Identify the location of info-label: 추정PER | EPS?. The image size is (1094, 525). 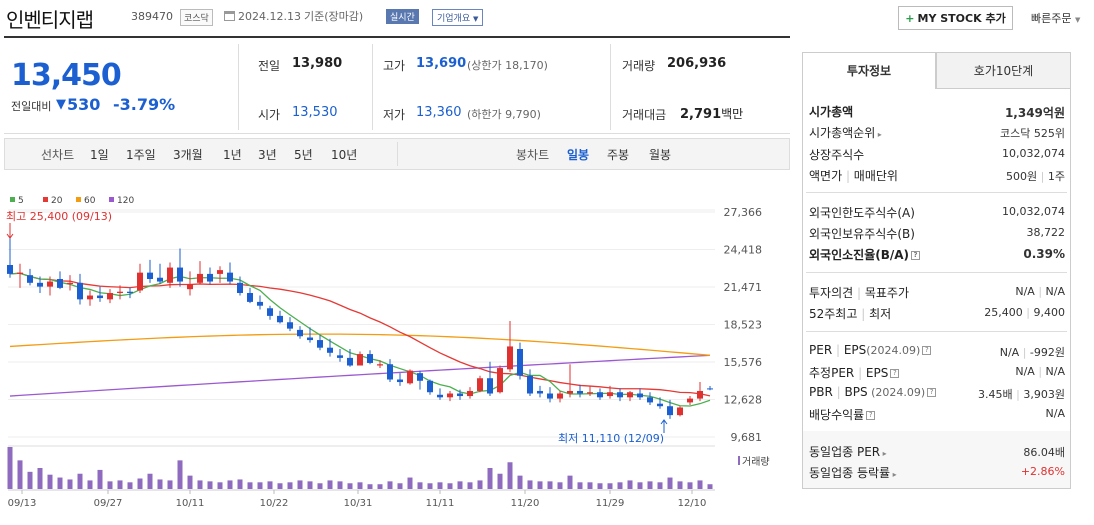
(854, 372).